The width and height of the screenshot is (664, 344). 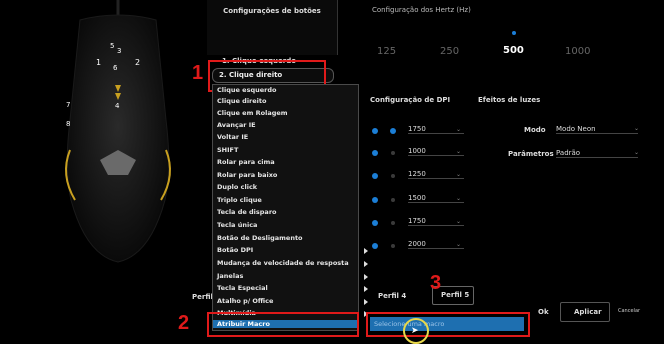 What do you see at coordinates (117, 106) in the screenshot?
I see `mouse-label-4: 4` at bounding box center [117, 106].